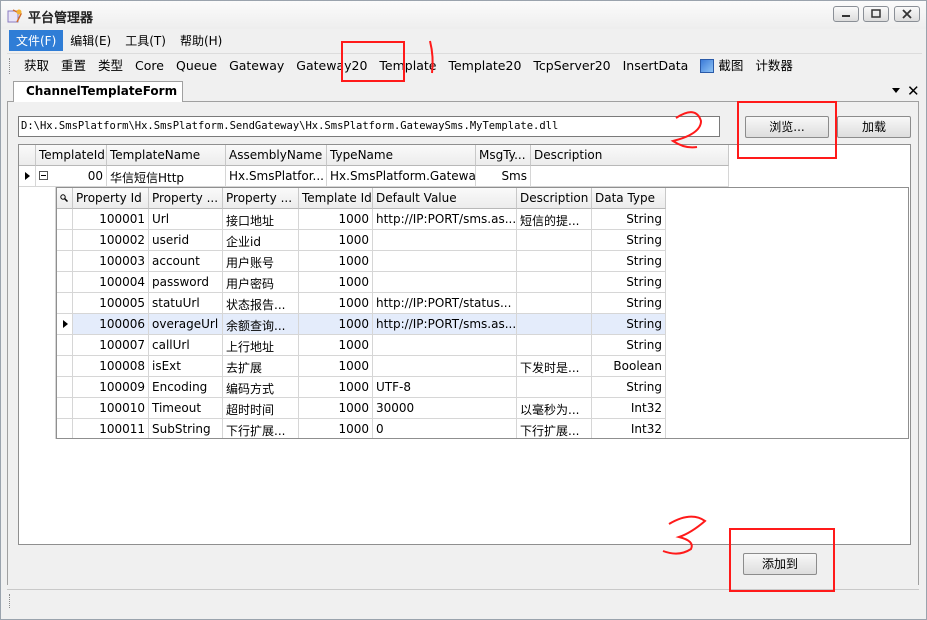  I want to click on maximize-icon, so click(876, 13).